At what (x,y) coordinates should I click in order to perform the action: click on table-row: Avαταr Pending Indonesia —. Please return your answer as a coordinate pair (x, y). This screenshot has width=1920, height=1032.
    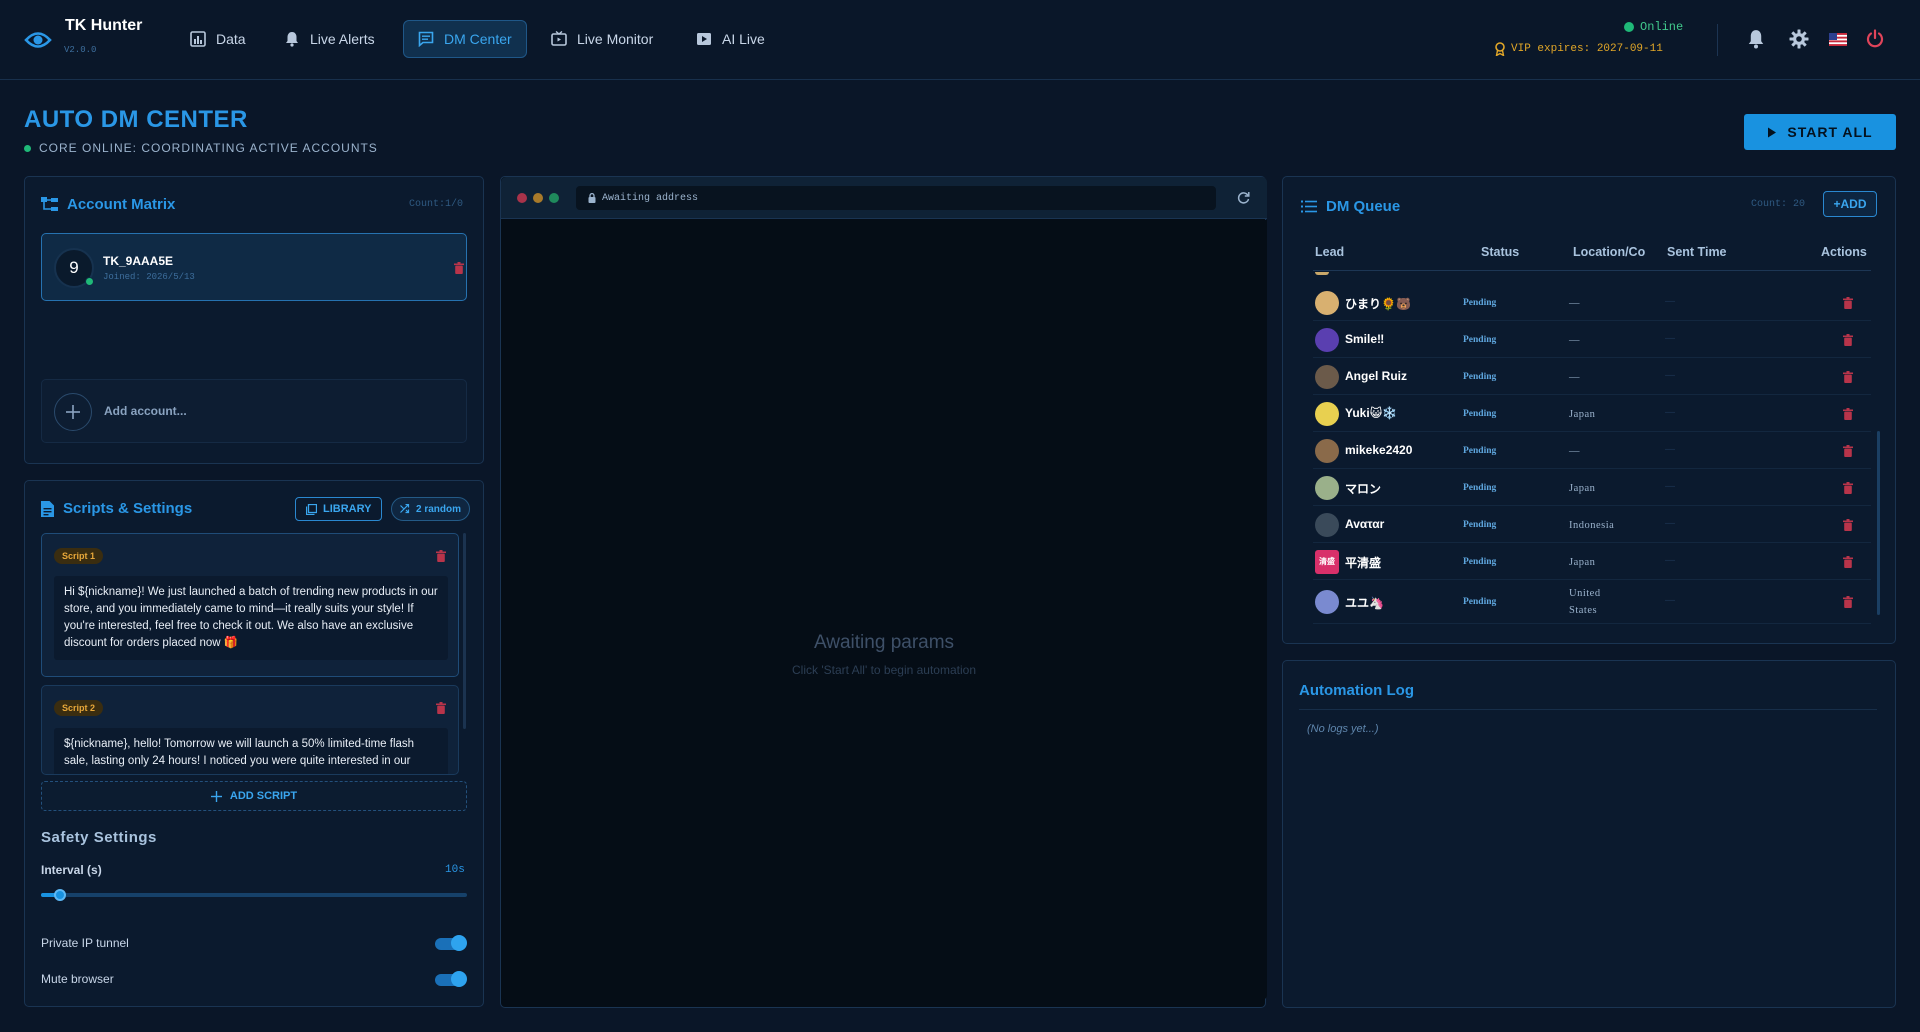
    Looking at the image, I should click on (1592, 524).